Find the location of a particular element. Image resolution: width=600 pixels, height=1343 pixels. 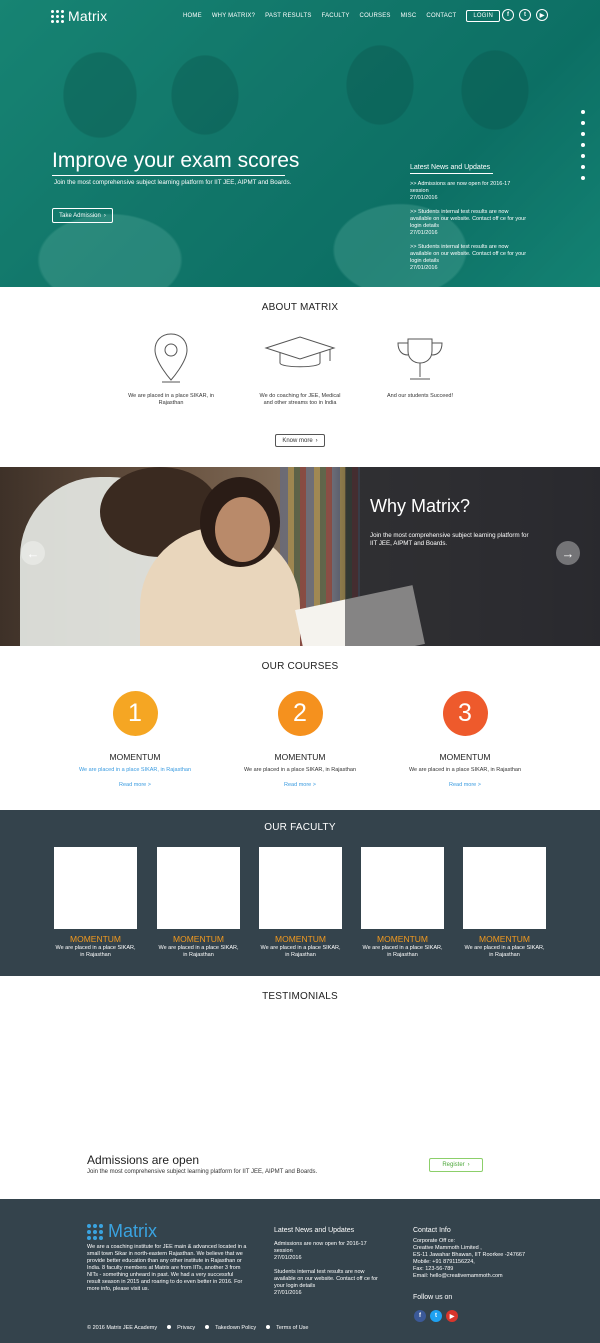

graduation-cap-icon is located at coordinates (300, 352).